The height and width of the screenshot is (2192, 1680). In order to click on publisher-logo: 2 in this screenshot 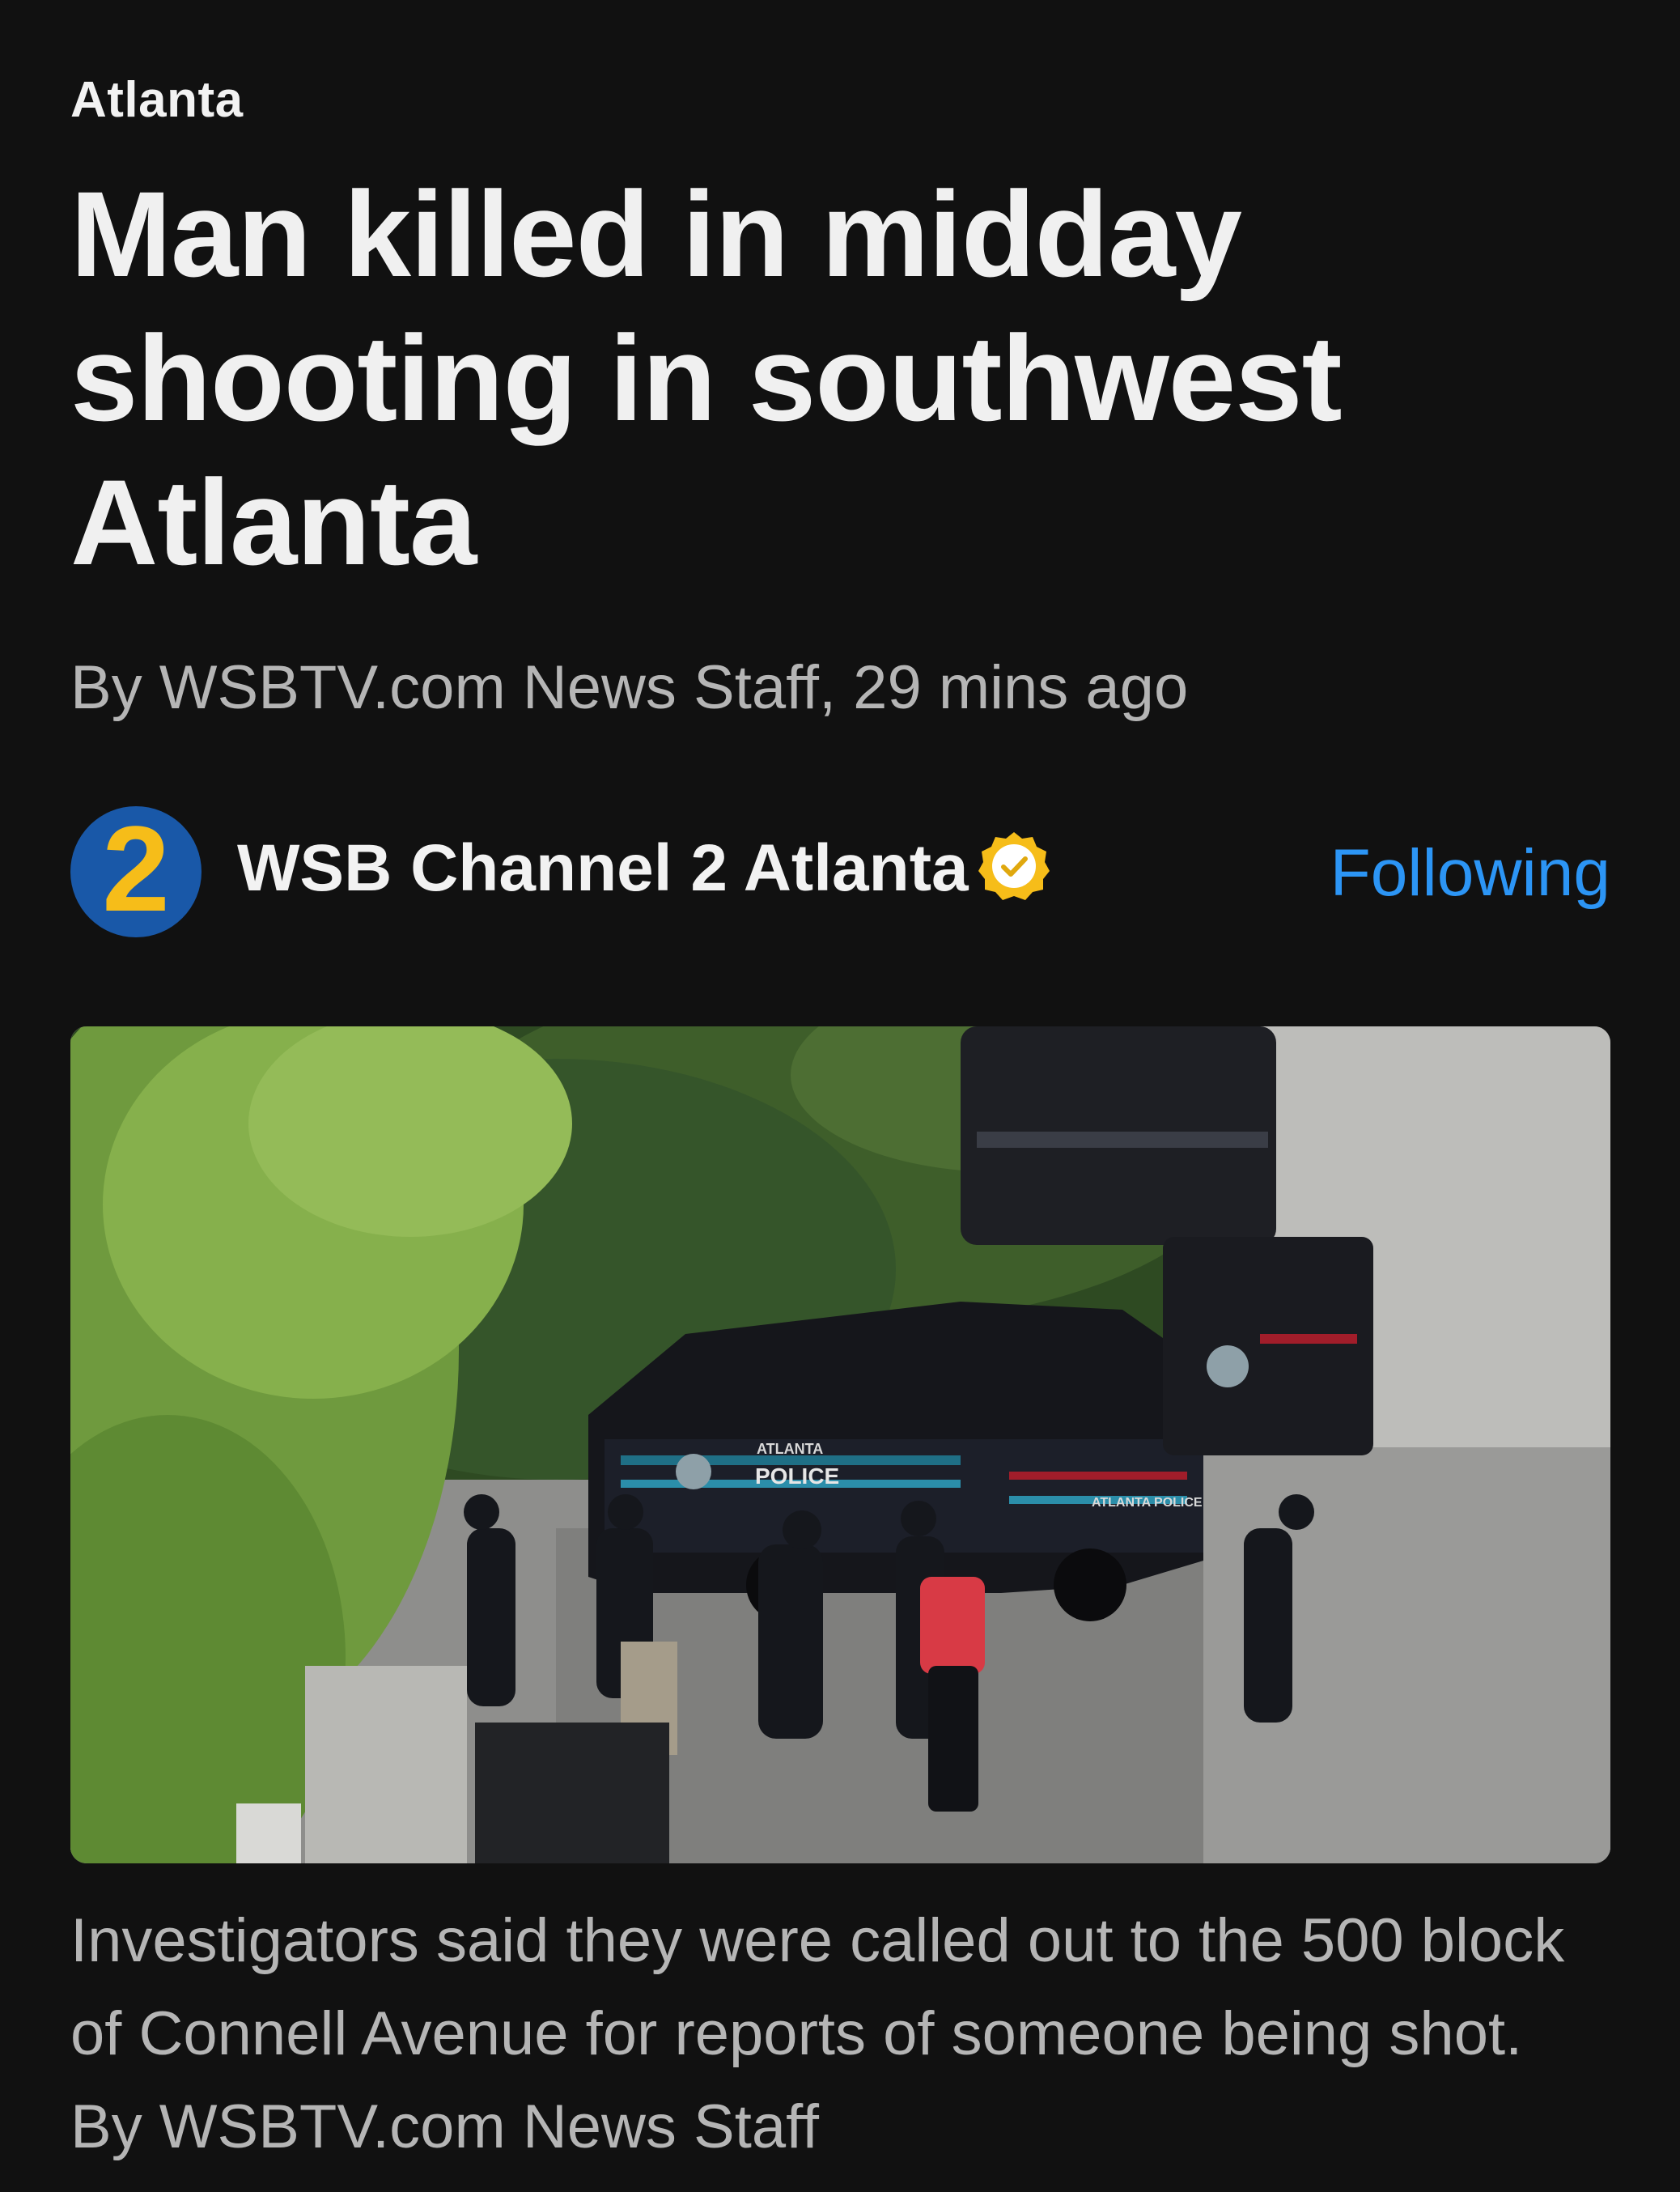, I will do `click(136, 871)`.